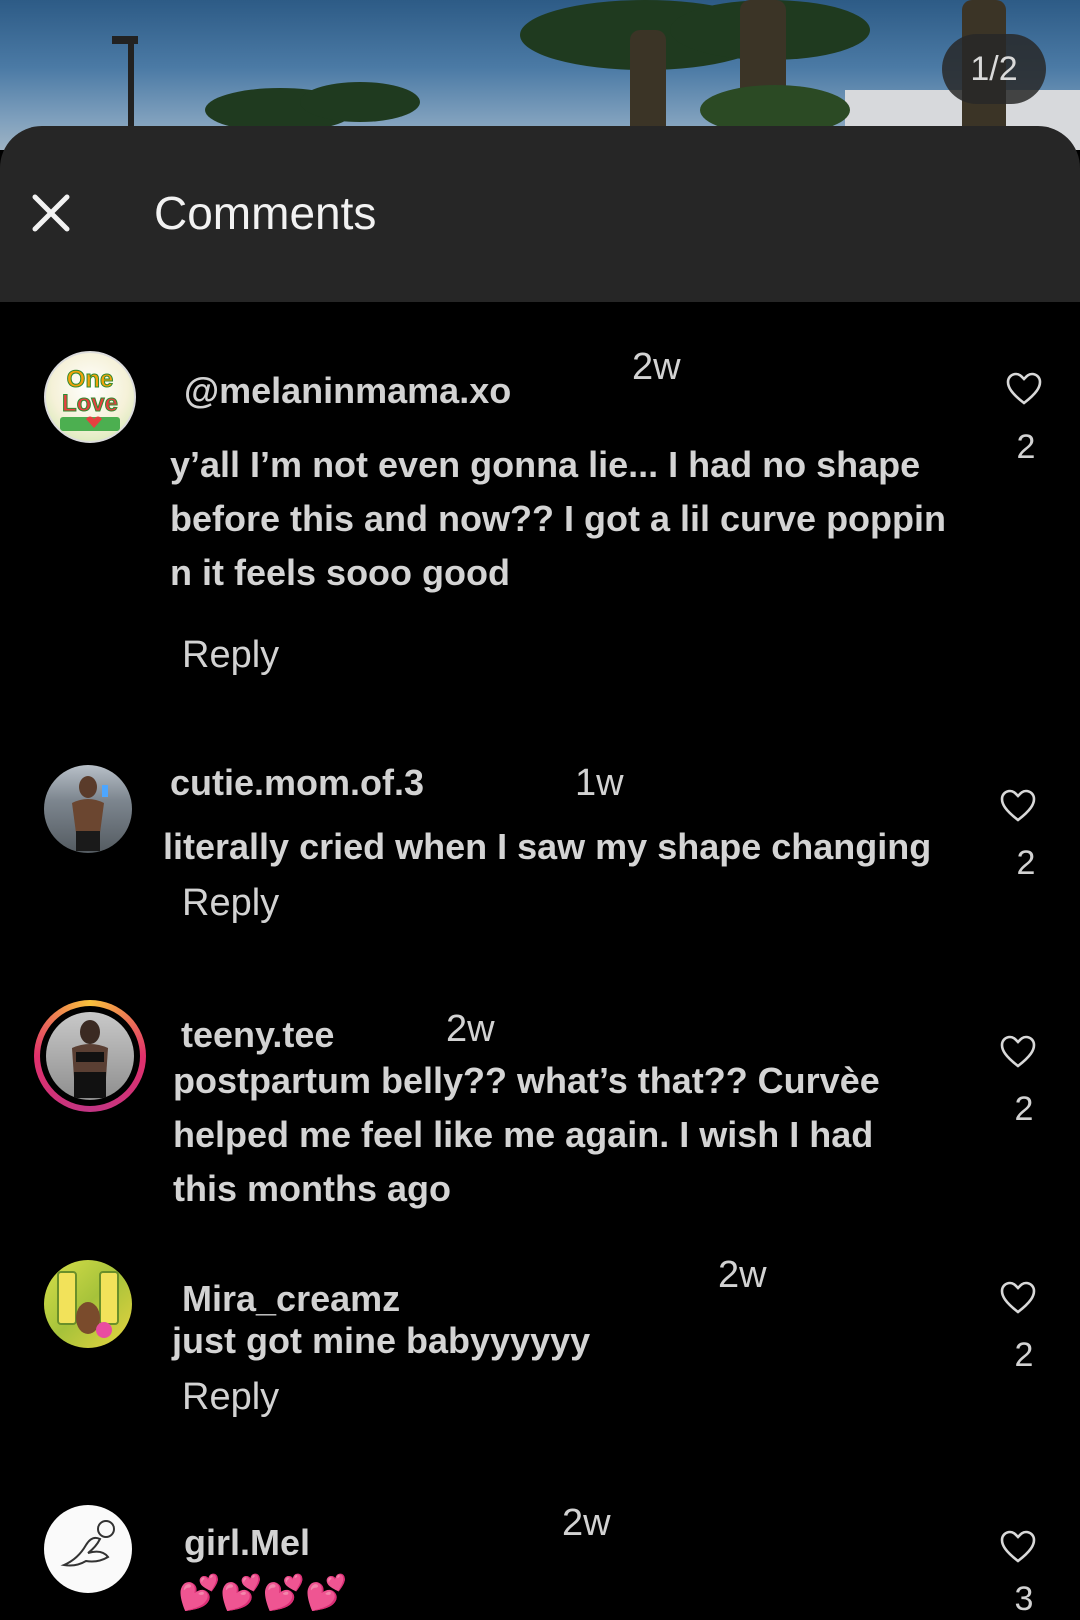 The image size is (1080, 1620). Describe the element at coordinates (297, 783) in the screenshot. I see `comment-username: cutie.mom.of.3` at that location.